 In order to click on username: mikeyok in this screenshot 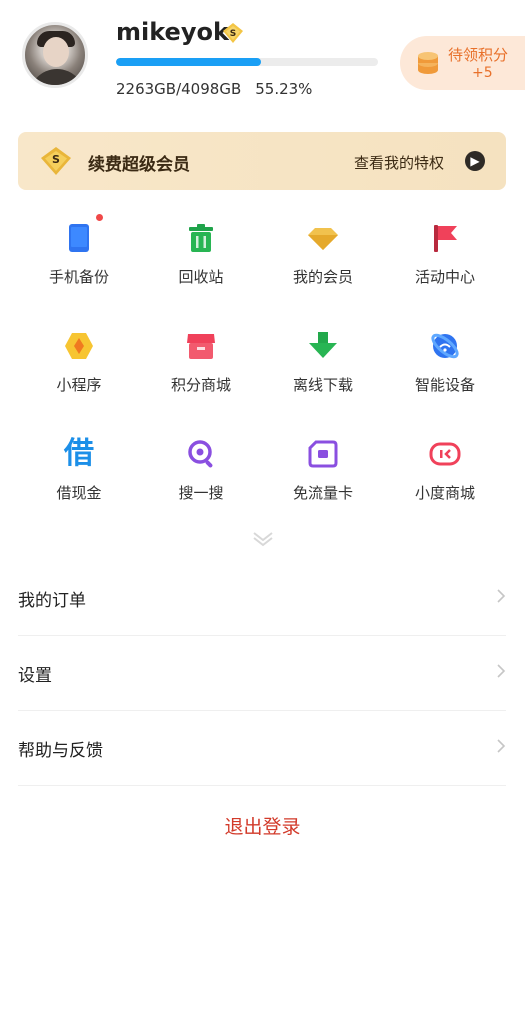, I will do `click(172, 32)`.